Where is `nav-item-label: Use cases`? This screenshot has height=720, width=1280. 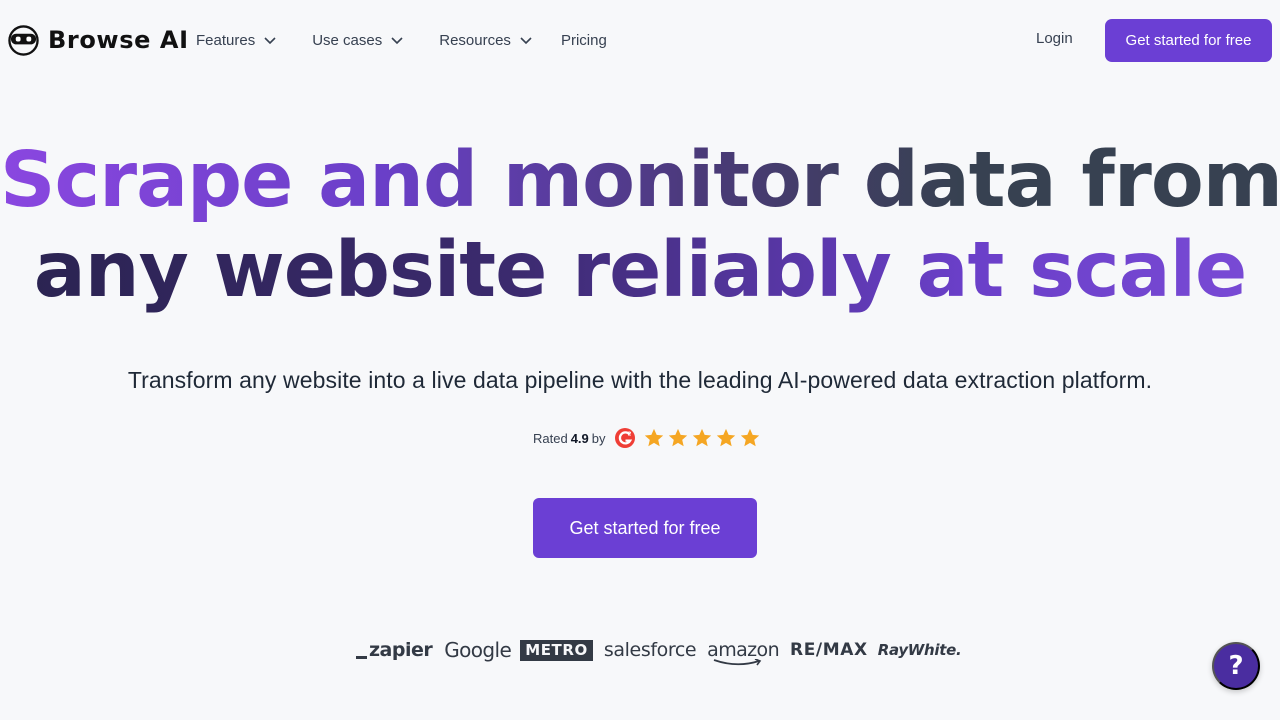 nav-item-label: Use cases is located at coordinates (347, 40).